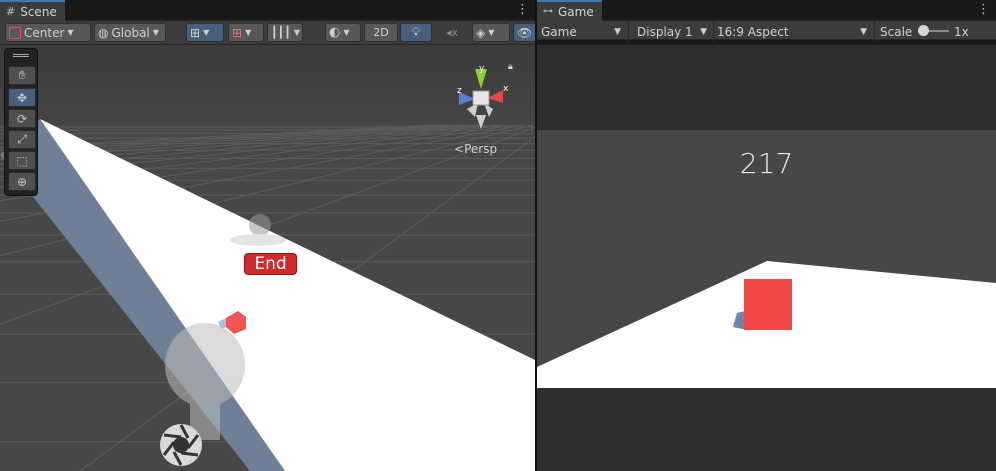 The image size is (996, 471). Describe the element at coordinates (896, 31) in the screenshot. I see `scale-label: Scale` at that location.